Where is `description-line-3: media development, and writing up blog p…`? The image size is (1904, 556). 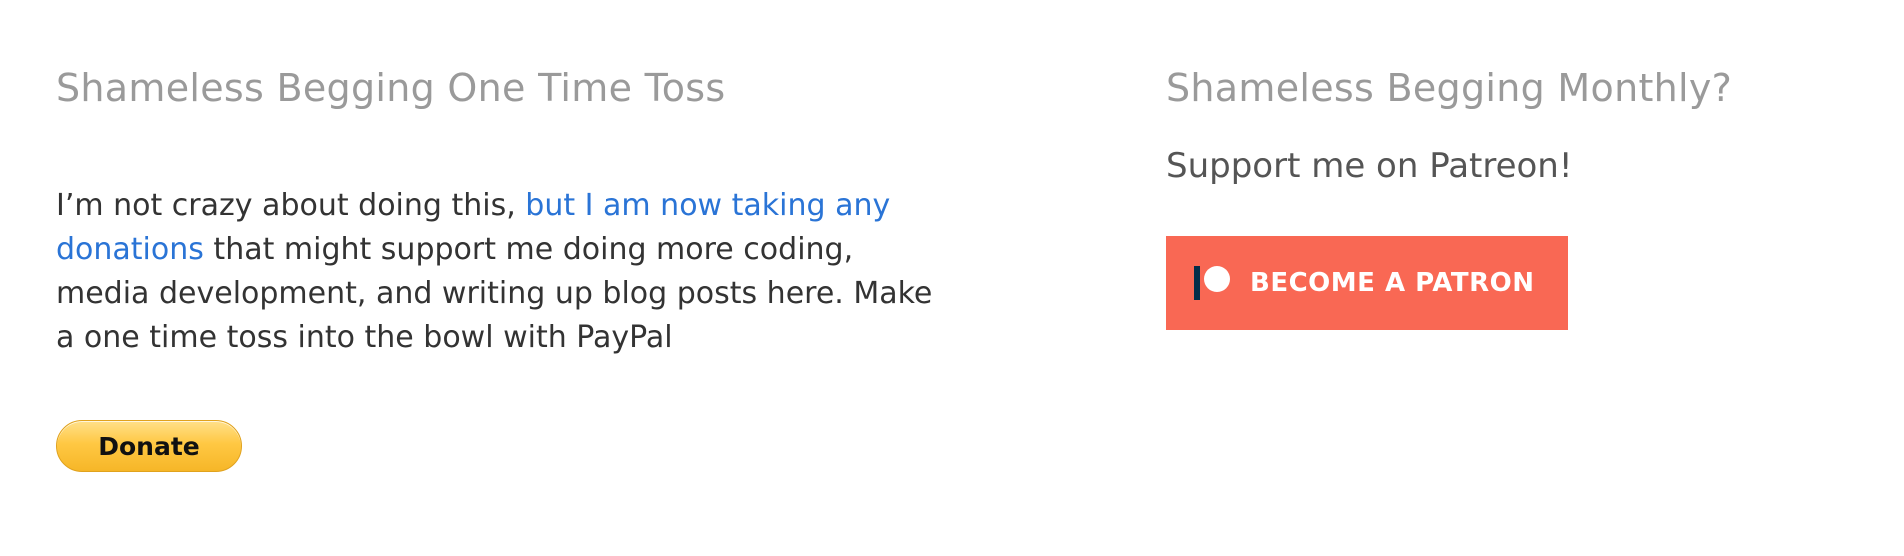
description-line-3: media development, and writing up blog p… is located at coordinates (494, 293).